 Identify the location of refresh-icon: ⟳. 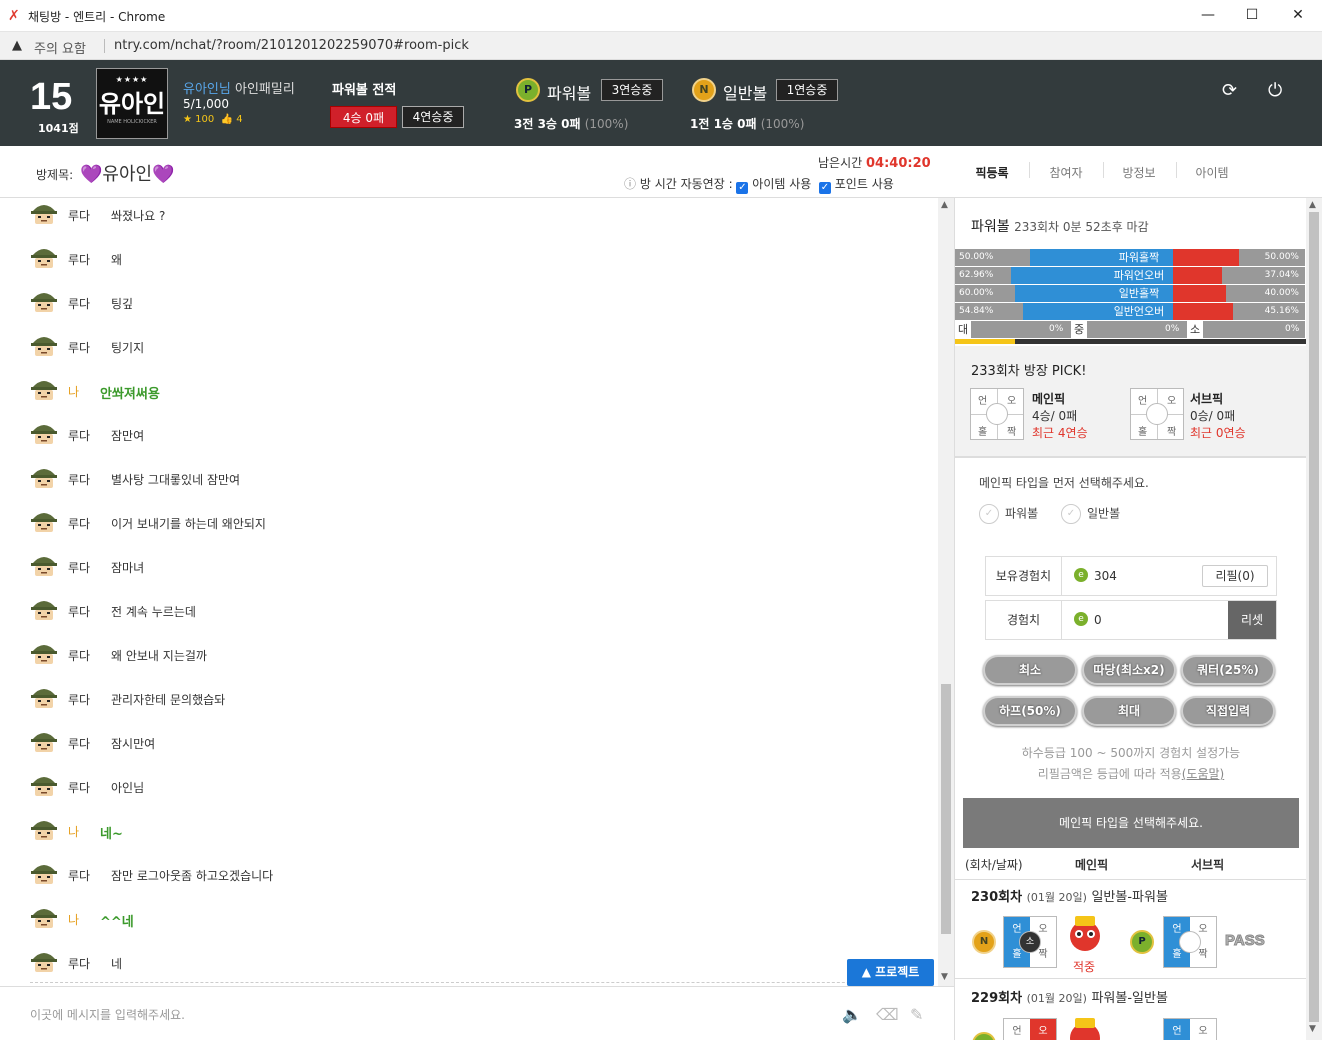
(1229, 90).